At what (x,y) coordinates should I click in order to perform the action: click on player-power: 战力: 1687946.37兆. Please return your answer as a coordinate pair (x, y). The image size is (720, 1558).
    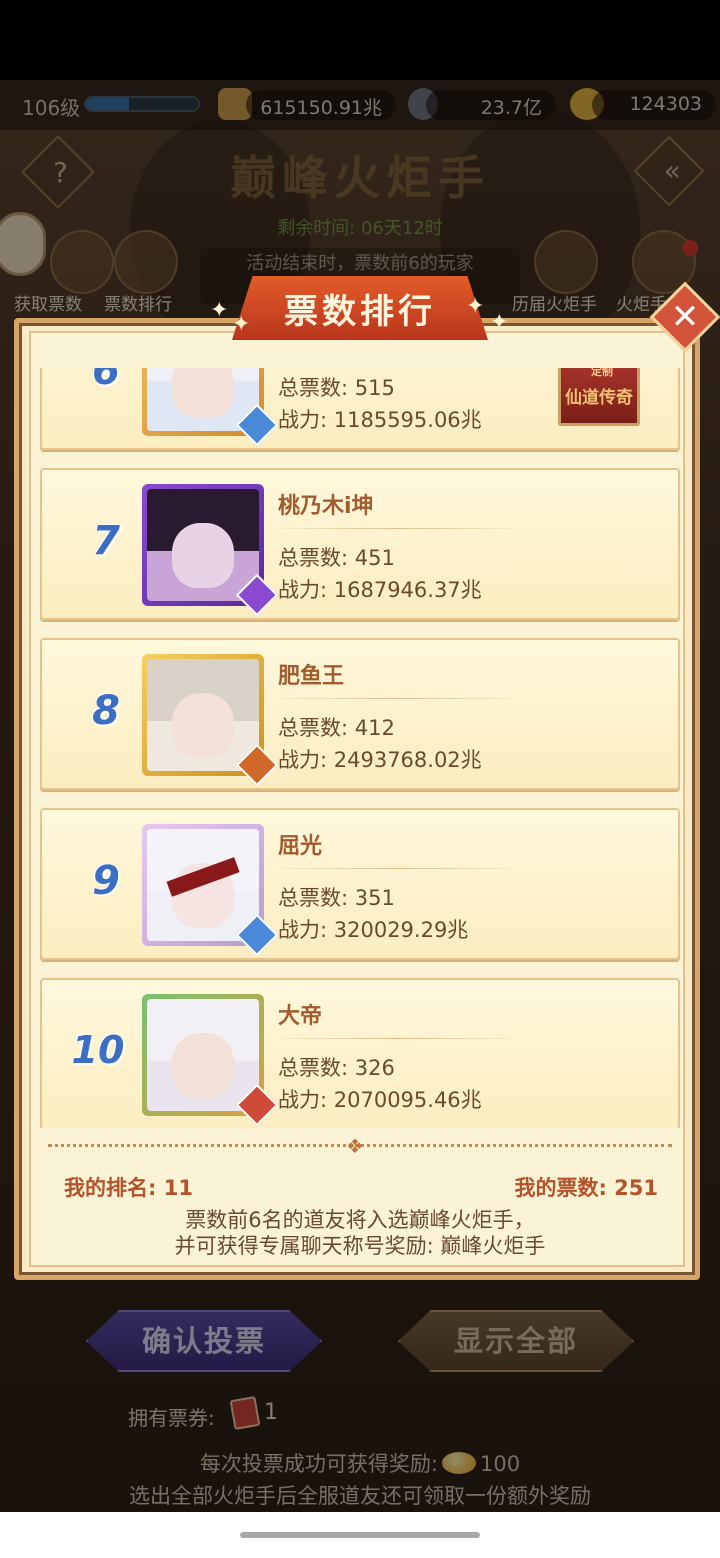
    Looking at the image, I should click on (380, 590).